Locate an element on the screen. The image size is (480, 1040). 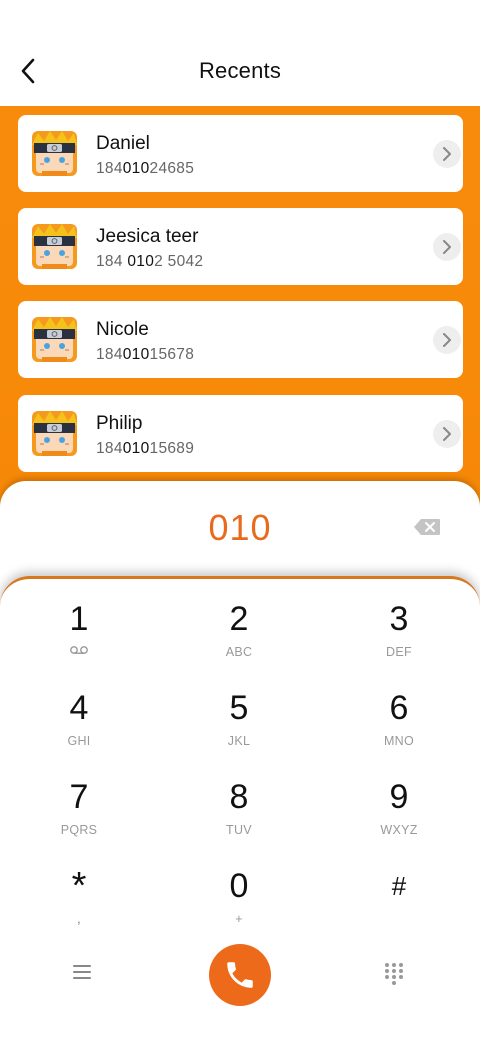
dialpad-icon is located at coordinates (394, 974).